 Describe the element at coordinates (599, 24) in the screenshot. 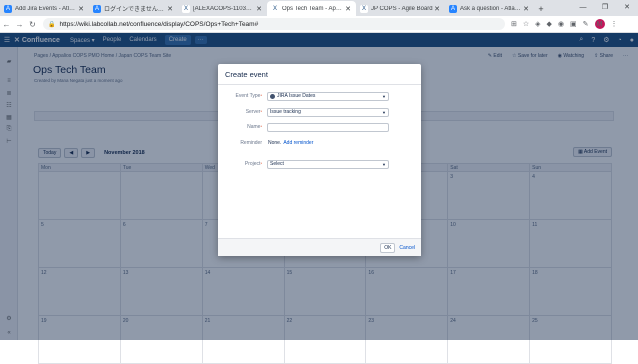

I see `profile-avatar: M` at that location.